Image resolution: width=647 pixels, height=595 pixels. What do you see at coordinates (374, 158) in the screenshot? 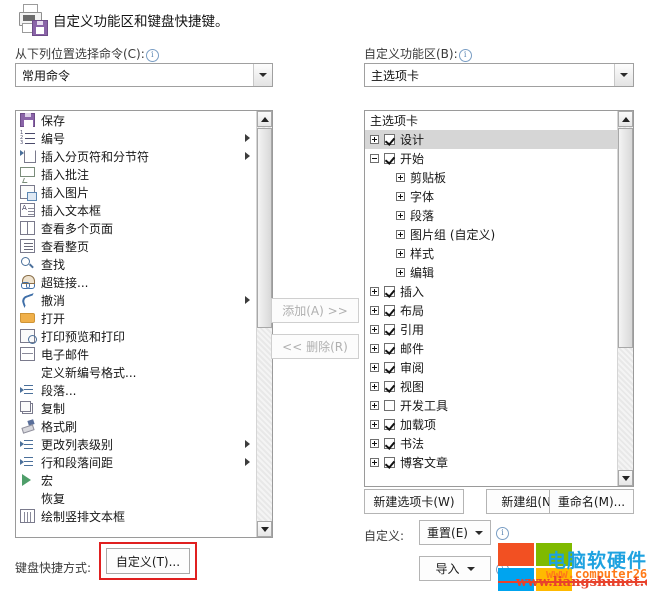
I see `collapse-icon` at bounding box center [374, 158].